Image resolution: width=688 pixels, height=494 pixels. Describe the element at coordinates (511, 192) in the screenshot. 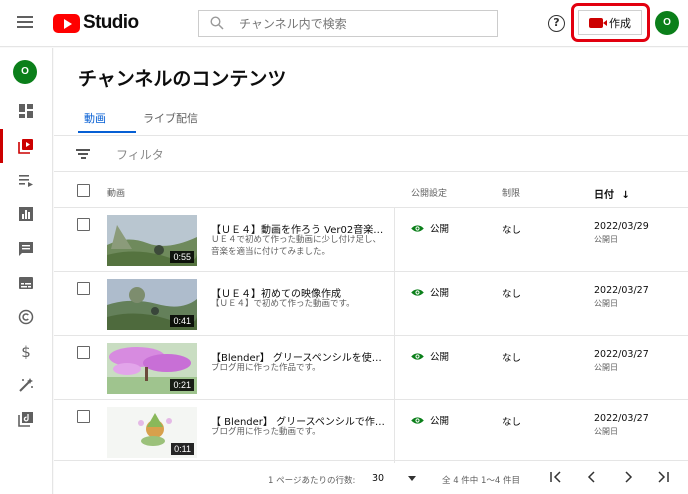

I see `column-header-restrictions: 制限` at that location.